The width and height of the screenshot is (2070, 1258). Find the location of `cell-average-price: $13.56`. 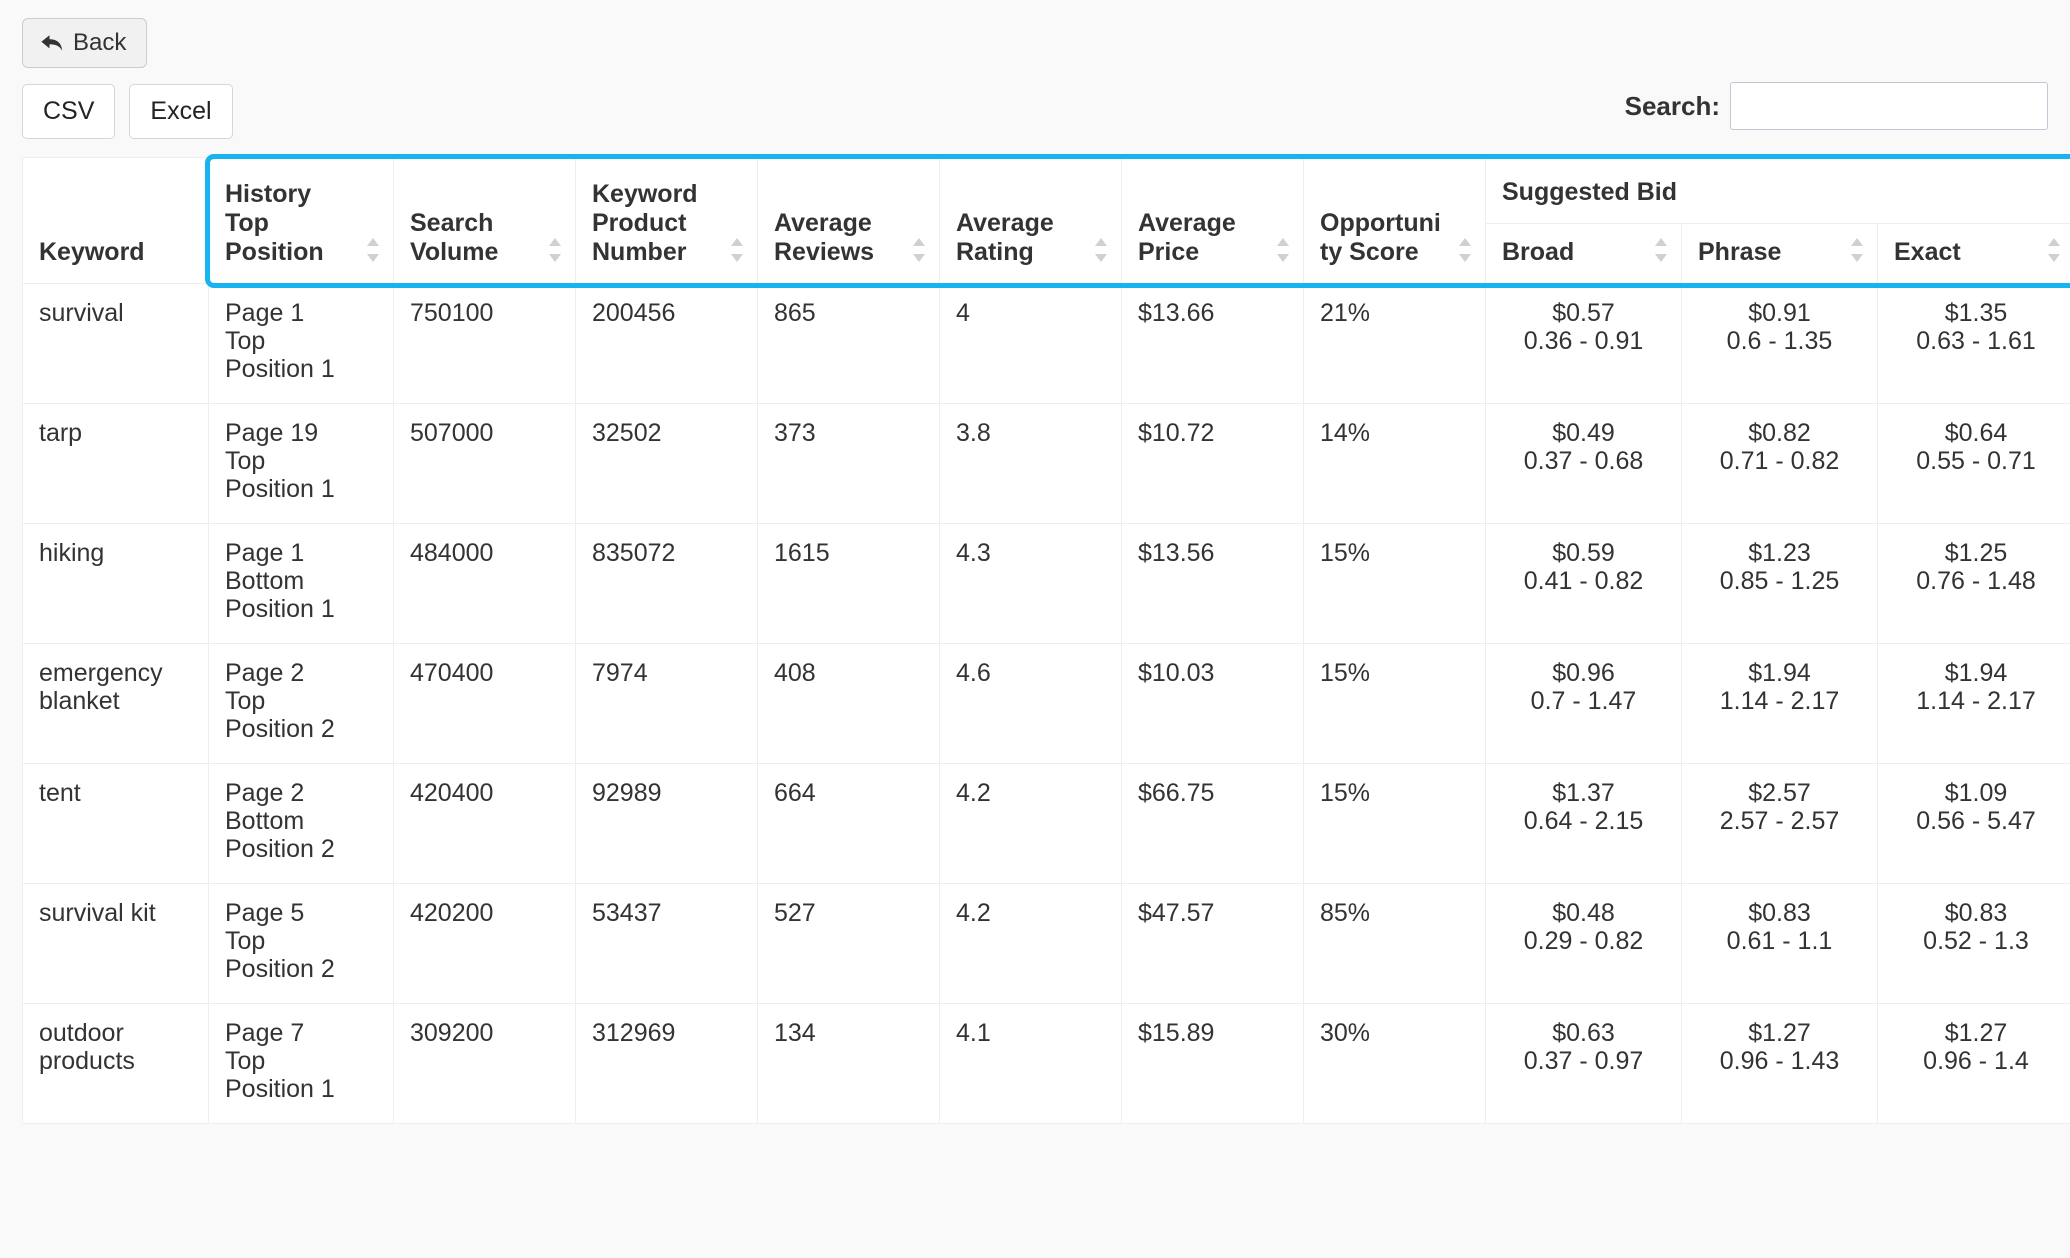

cell-average-price: $13.56 is located at coordinates (1212, 584).